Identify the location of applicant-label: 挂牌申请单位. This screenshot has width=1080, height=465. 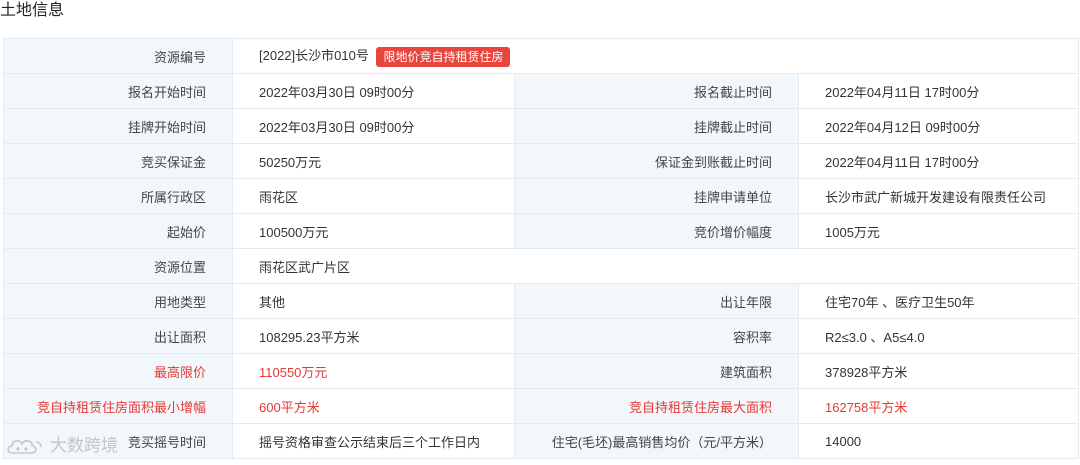
(656, 196).